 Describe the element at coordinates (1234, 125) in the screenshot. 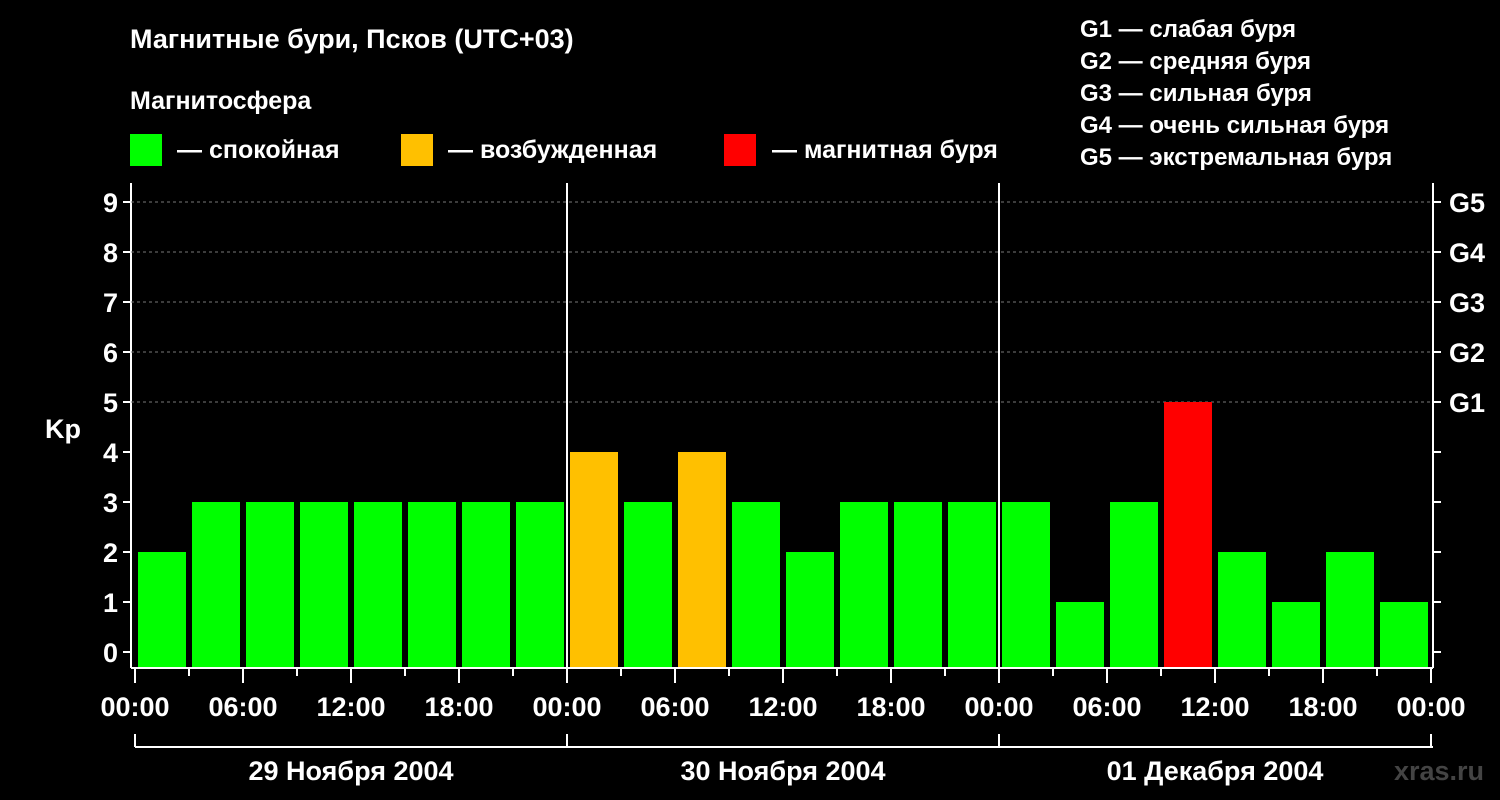

I see `storm-scale-g4: G4 — очень сильная буря` at that location.